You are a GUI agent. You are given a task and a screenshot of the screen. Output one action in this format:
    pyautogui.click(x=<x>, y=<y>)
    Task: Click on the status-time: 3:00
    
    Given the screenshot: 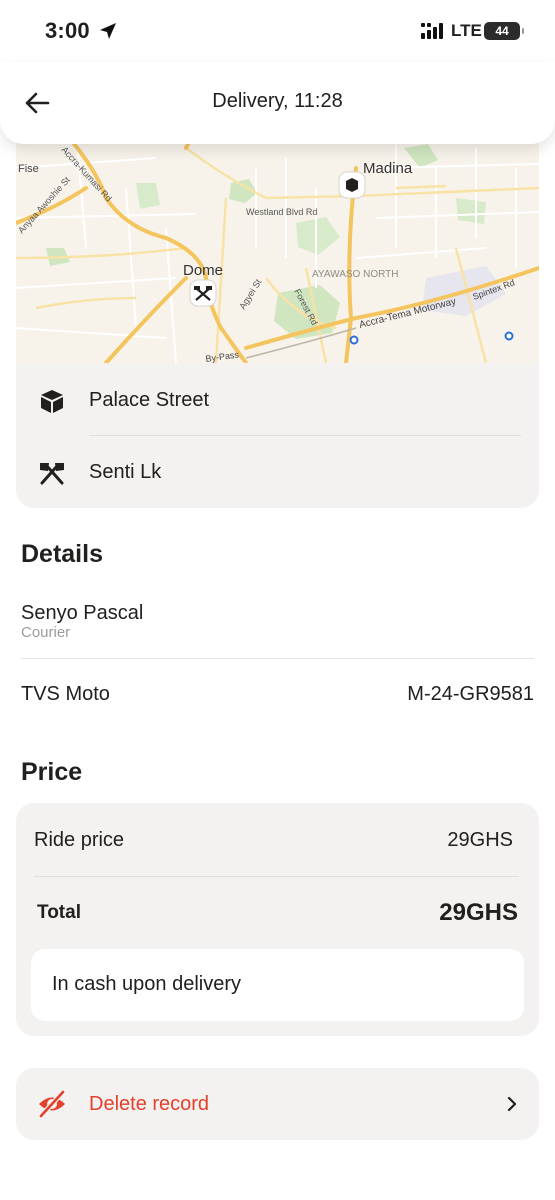 What is the action you would take?
    pyautogui.click(x=67, y=30)
    